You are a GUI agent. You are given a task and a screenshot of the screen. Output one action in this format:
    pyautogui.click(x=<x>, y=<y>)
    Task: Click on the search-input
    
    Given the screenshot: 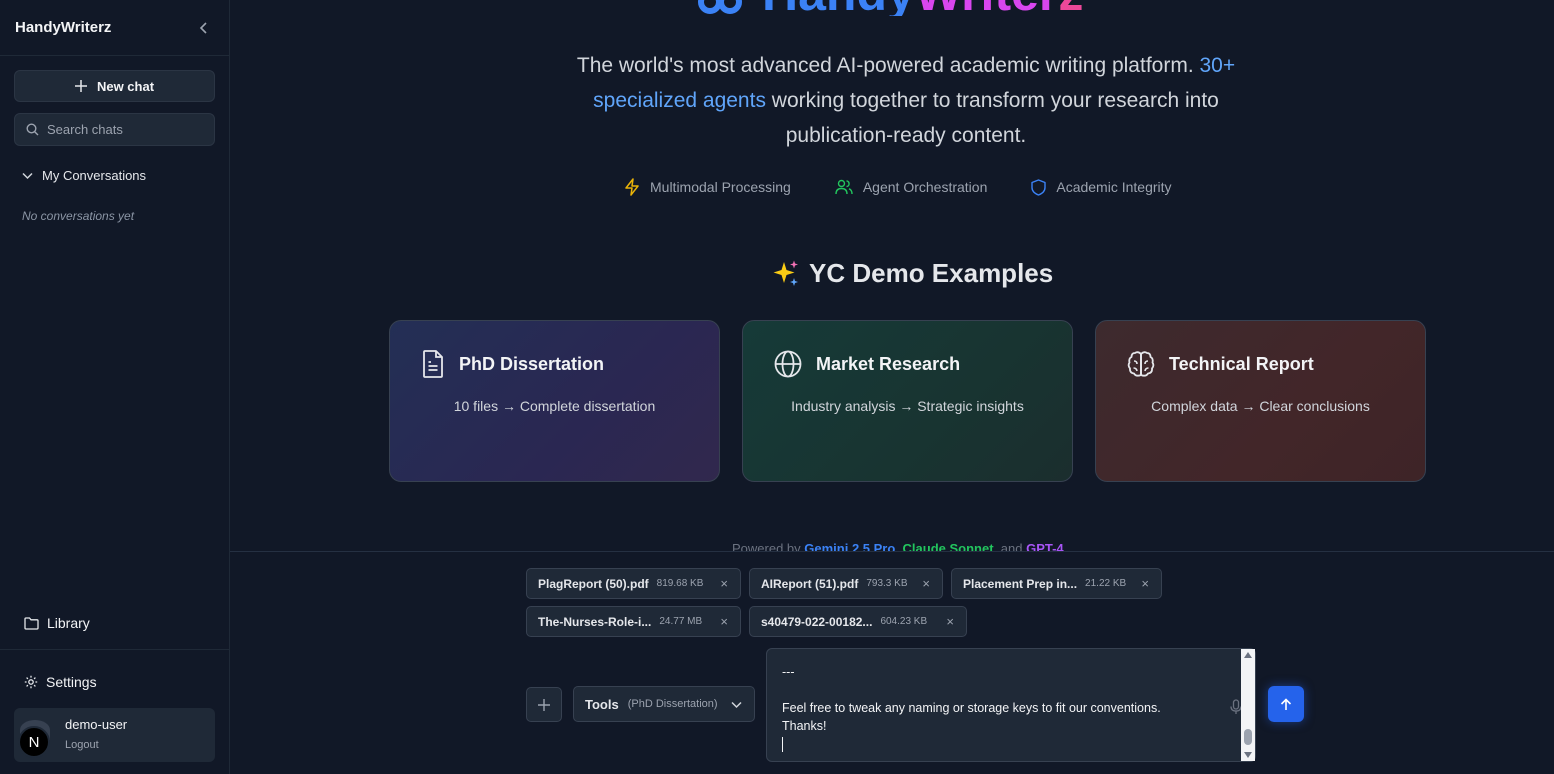 What is the action you would take?
    pyautogui.click(x=127, y=129)
    